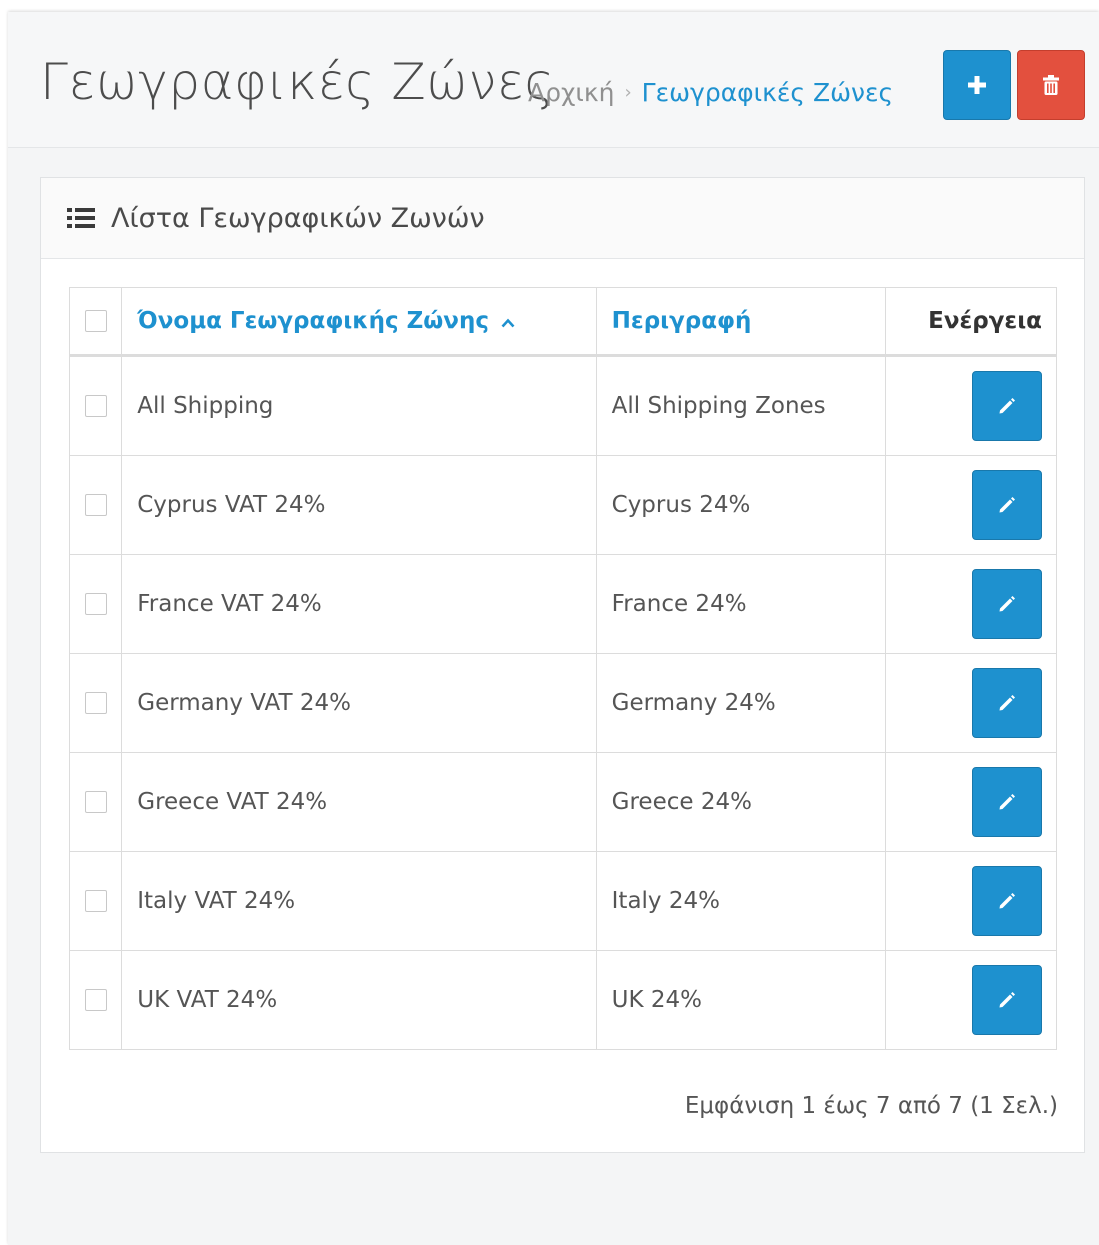 The height and width of the screenshot is (1245, 1099). I want to click on zone-description: All Shipping Zones, so click(718, 406).